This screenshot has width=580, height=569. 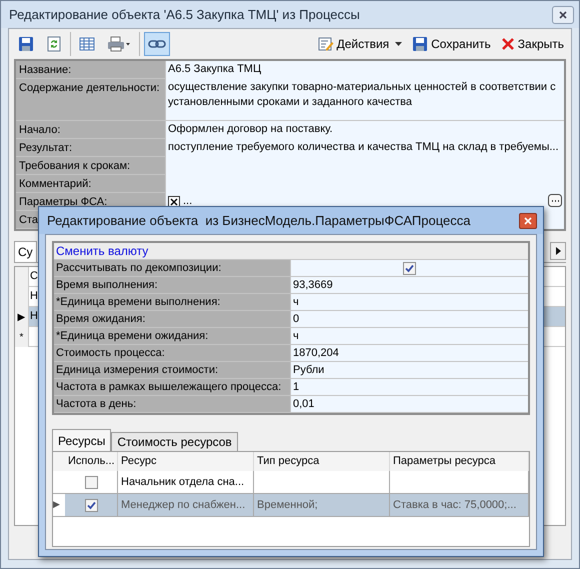 What do you see at coordinates (360, 44) in the screenshot?
I see `actions-menu-button: Действия` at bounding box center [360, 44].